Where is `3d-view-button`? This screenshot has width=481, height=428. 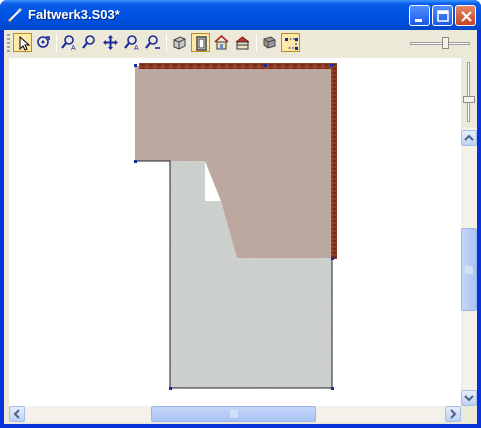
3d-view-button is located at coordinates (179, 42).